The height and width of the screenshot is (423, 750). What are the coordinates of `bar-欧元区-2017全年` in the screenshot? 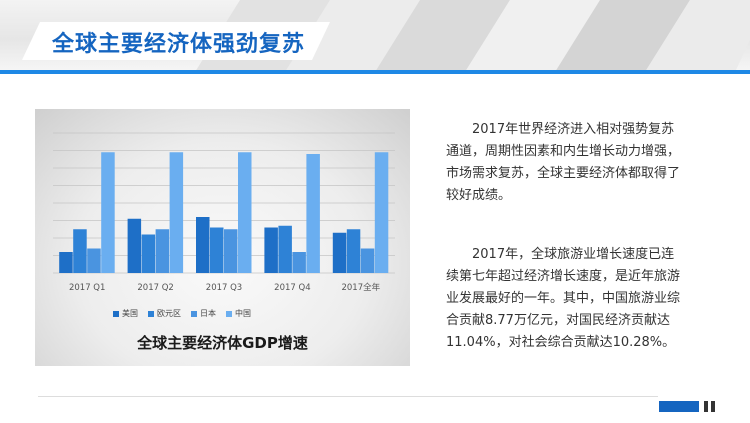 It's located at (353, 251).